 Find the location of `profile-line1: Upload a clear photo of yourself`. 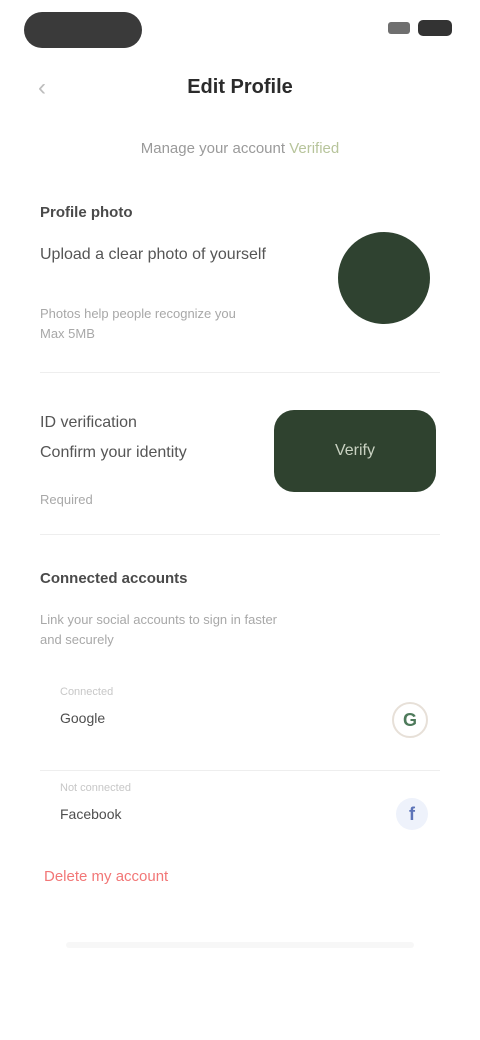

profile-line1: Upload a clear photo of yourself is located at coordinates (153, 254).